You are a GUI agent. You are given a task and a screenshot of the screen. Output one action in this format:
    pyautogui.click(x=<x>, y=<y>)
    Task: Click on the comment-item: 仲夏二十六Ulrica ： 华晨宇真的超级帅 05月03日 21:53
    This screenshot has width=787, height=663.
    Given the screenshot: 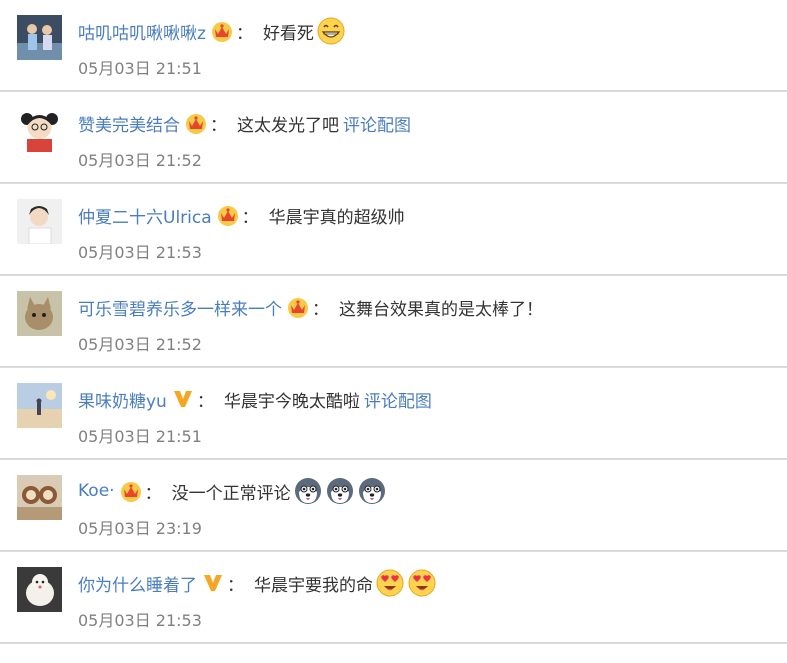 What is the action you would take?
    pyautogui.click(x=393, y=230)
    